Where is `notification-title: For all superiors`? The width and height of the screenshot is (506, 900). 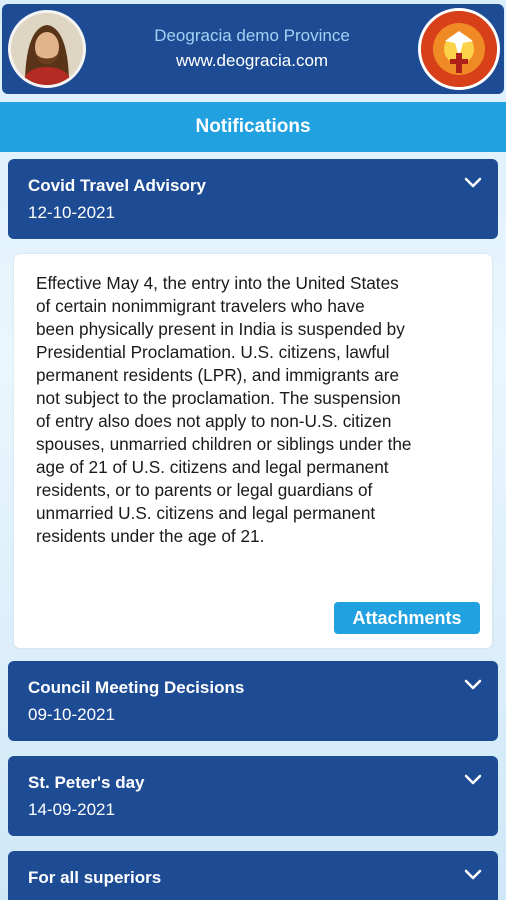
notification-title: For all superiors is located at coordinates (95, 877).